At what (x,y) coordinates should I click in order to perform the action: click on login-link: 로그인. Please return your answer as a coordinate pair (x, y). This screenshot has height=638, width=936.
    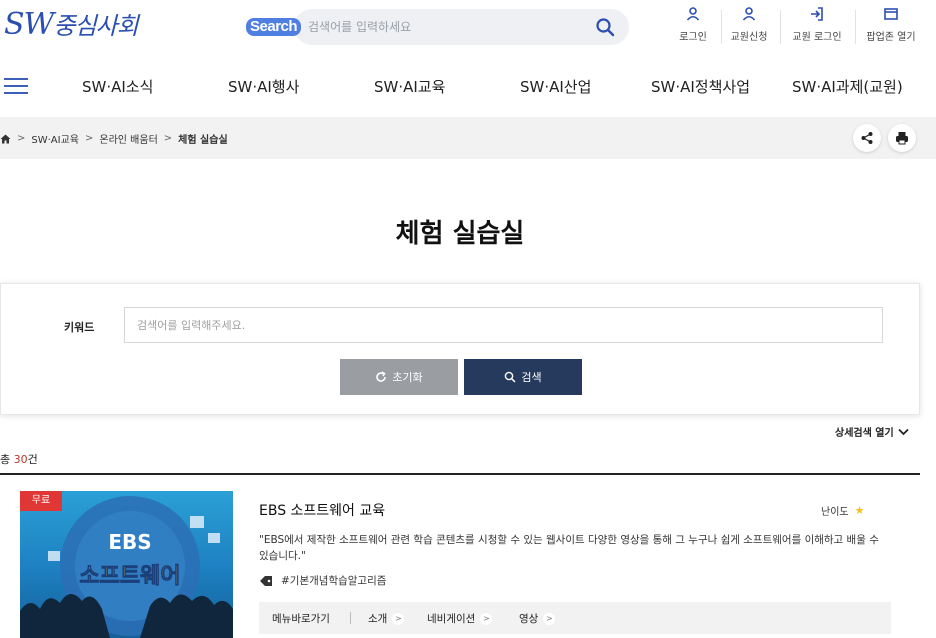
    Looking at the image, I should click on (693, 28).